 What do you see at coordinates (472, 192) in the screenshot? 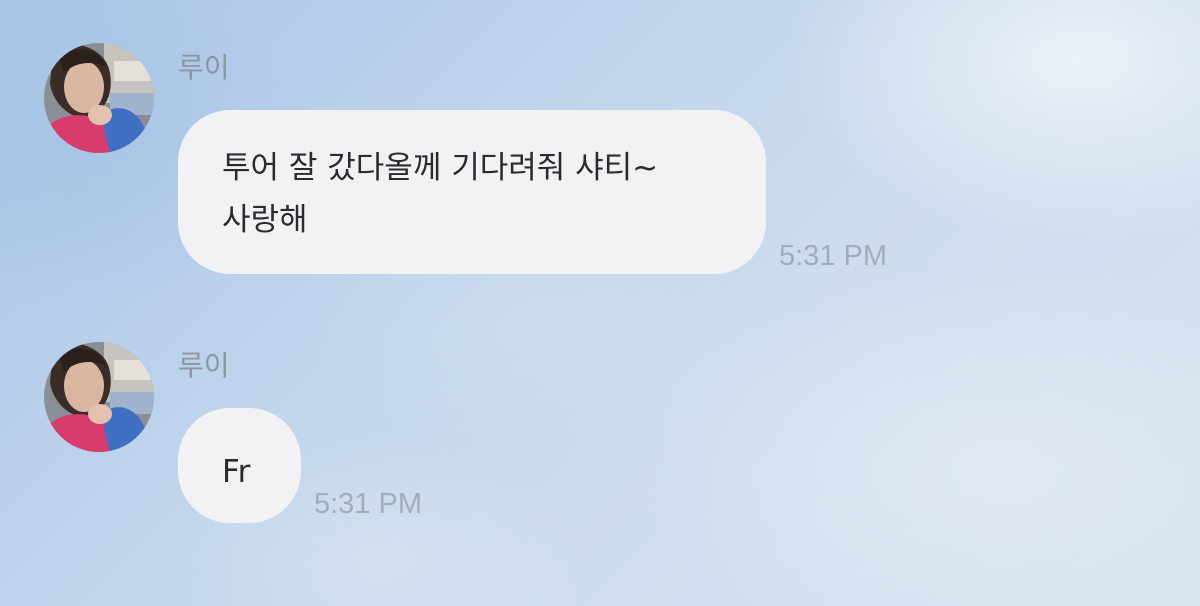
I see `message-bubble: 투어 잘 갔다올께 기다려줘 샤티~ 사랑해` at bounding box center [472, 192].